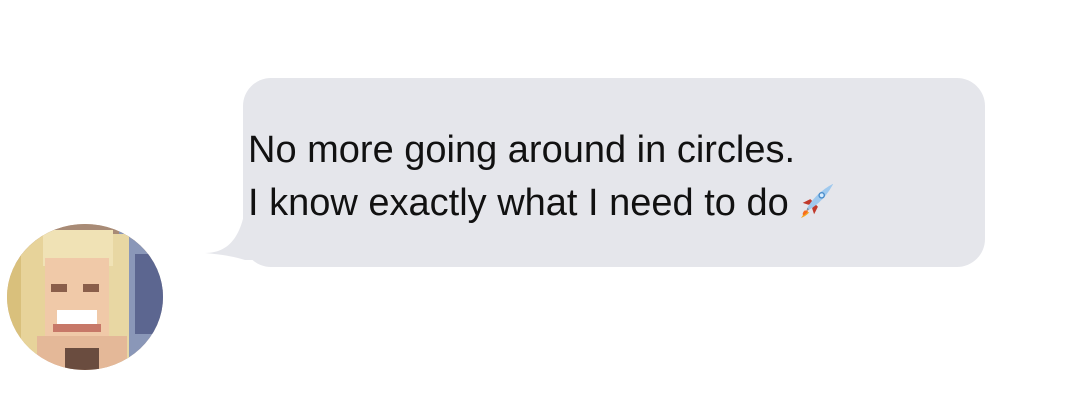  What do you see at coordinates (518, 203) in the screenshot?
I see `message-line-2-text: I know exactly what I need to do` at bounding box center [518, 203].